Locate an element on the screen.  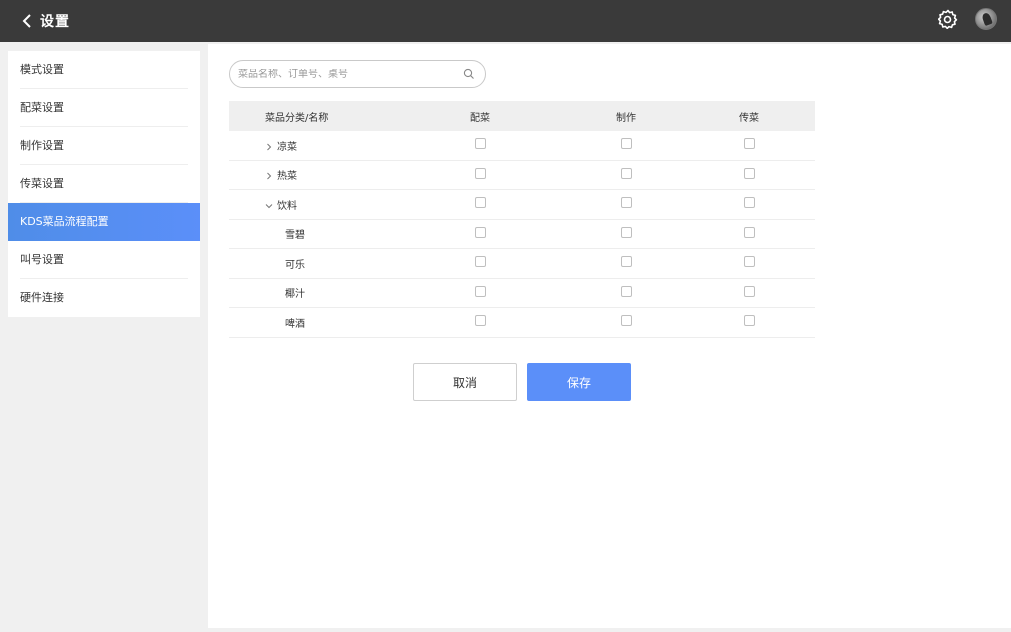
column-header-chuancai: 传菜 is located at coordinates (749, 118).